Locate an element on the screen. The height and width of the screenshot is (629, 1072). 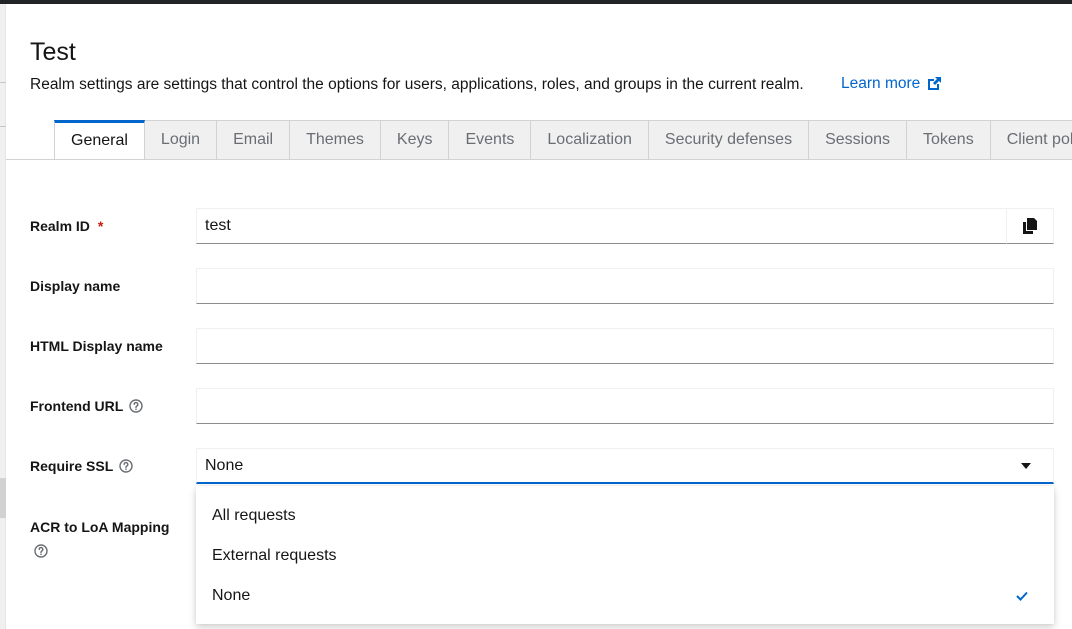
check-icon is located at coordinates (1022, 596).